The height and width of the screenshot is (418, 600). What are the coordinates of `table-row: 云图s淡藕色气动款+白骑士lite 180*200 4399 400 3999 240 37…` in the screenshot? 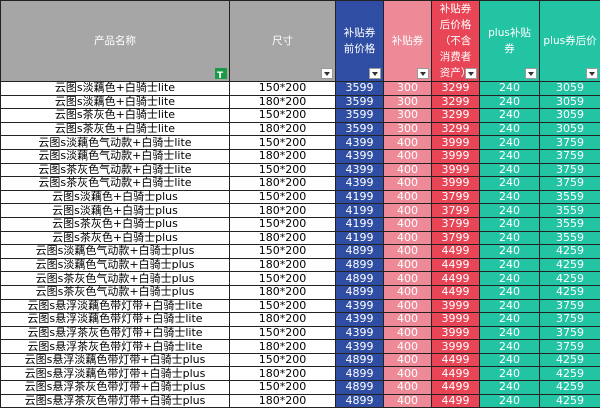 It's located at (300, 156).